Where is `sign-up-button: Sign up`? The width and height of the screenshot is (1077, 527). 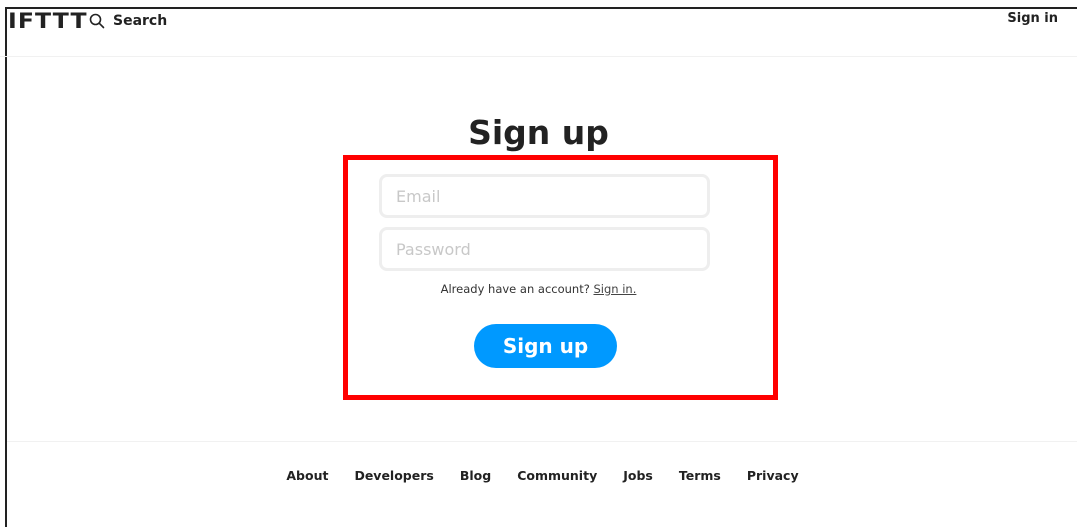
sign-up-button: Sign up is located at coordinates (545, 346).